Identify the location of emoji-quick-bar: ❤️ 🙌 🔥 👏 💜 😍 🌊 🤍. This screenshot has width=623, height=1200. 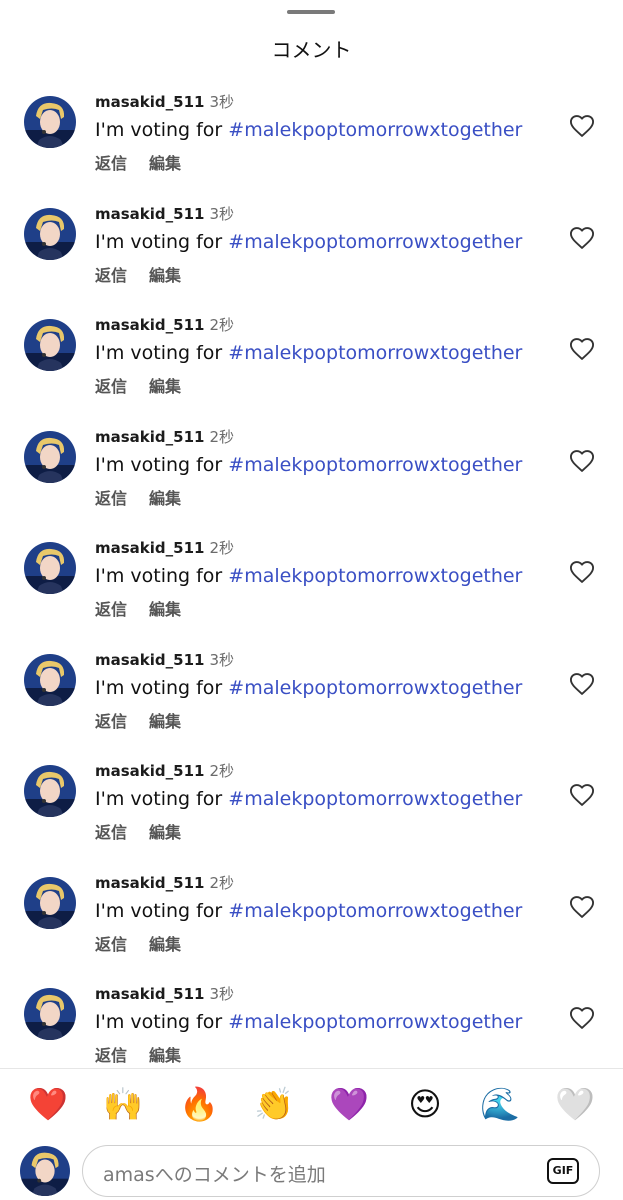
(311, 1105).